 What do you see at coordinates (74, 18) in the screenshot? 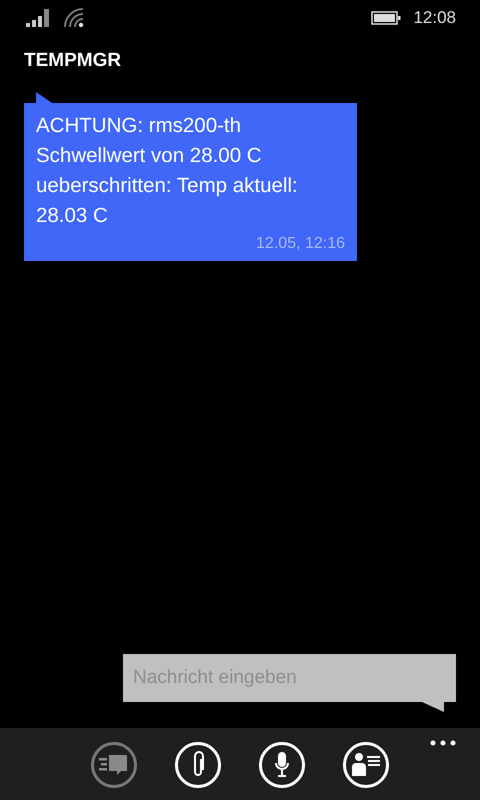
I see `wifi-icon` at bounding box center [74, 18].